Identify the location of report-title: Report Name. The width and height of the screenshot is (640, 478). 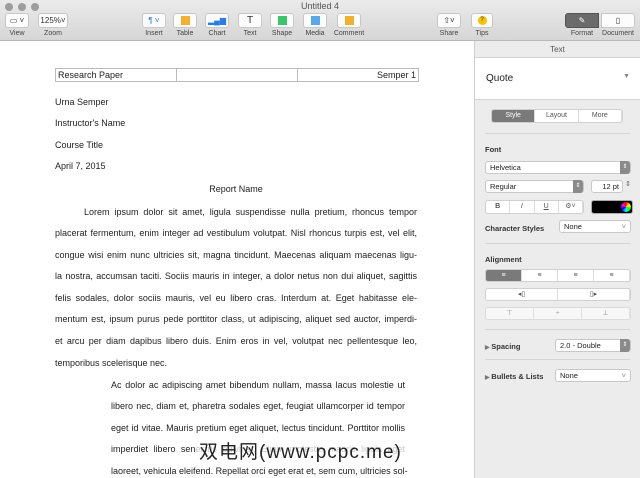
(236, 189).